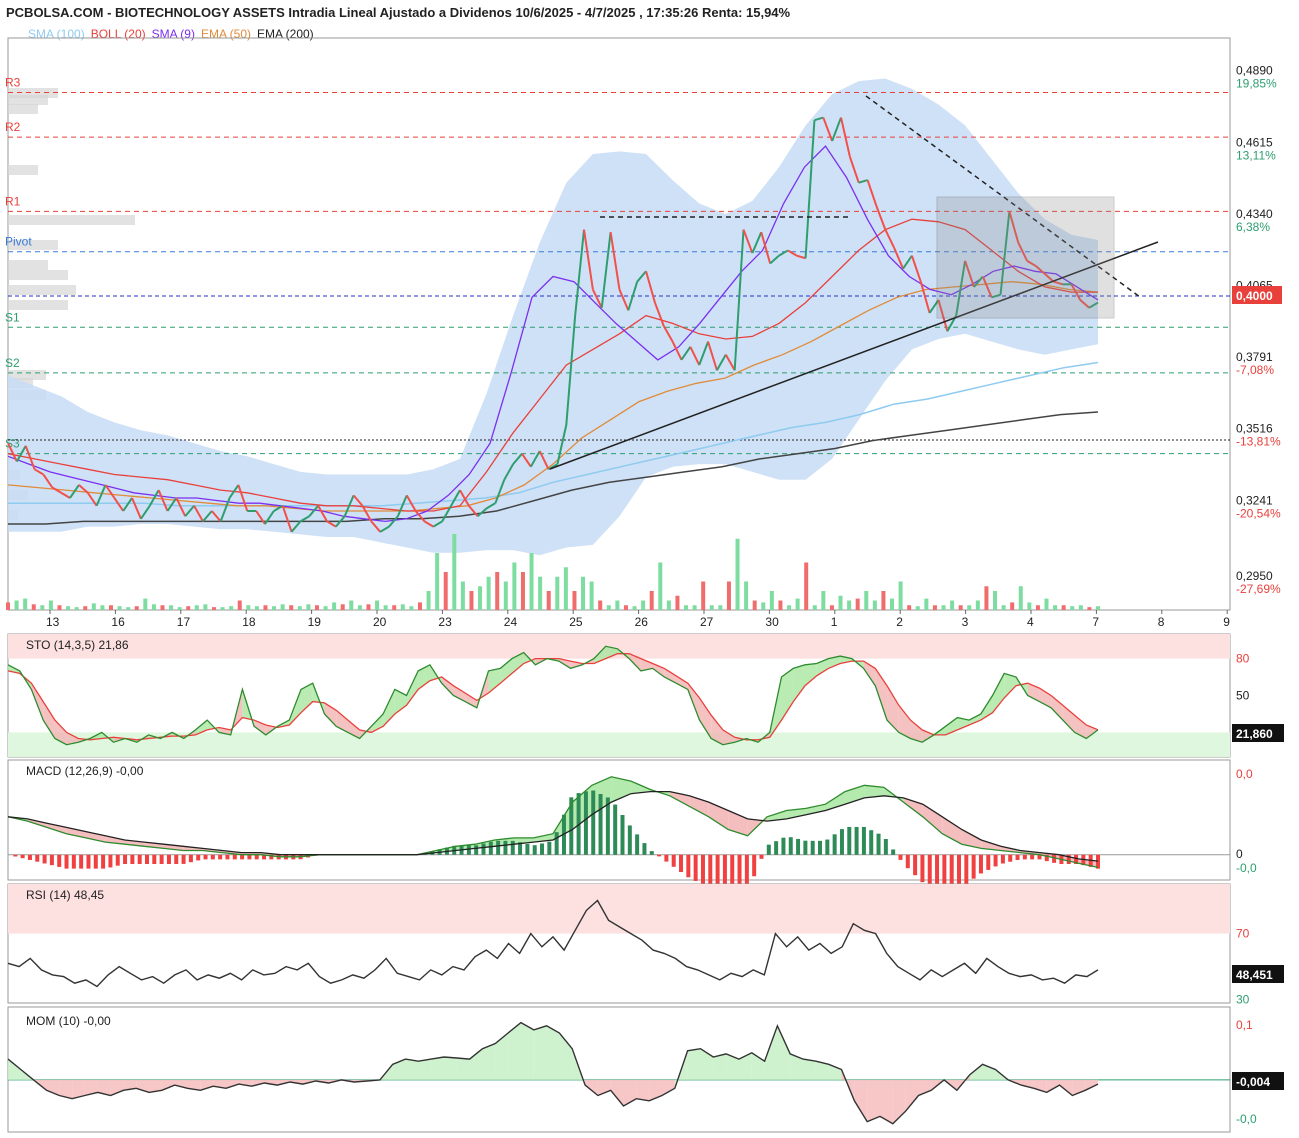  I want to click on rsi-label: RSI (14) 48,45, so click(65, 895).